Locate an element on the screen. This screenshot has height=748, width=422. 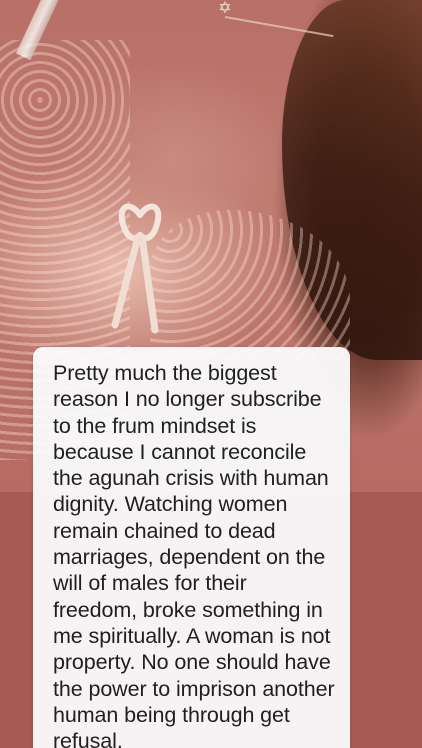
ribbon-bow-icon is located at coordinates (136, 268).